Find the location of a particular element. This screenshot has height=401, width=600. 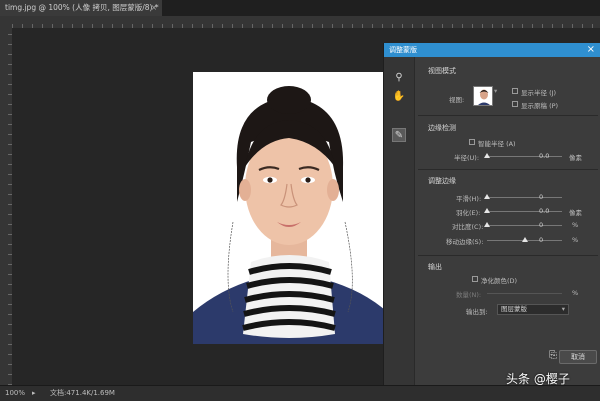

document-tab: timg.jpg @ 100% (人像 拷贝, 图层蒙版/8) * × is located at coordinates (81, 8).